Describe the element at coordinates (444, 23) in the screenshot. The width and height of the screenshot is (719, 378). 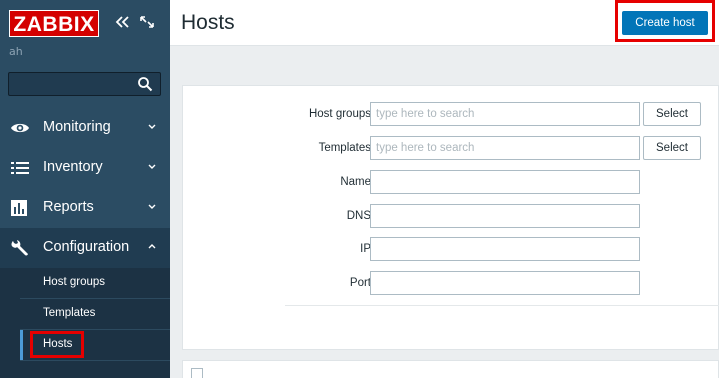
I see `page-header: Hosts Create host` at that location.